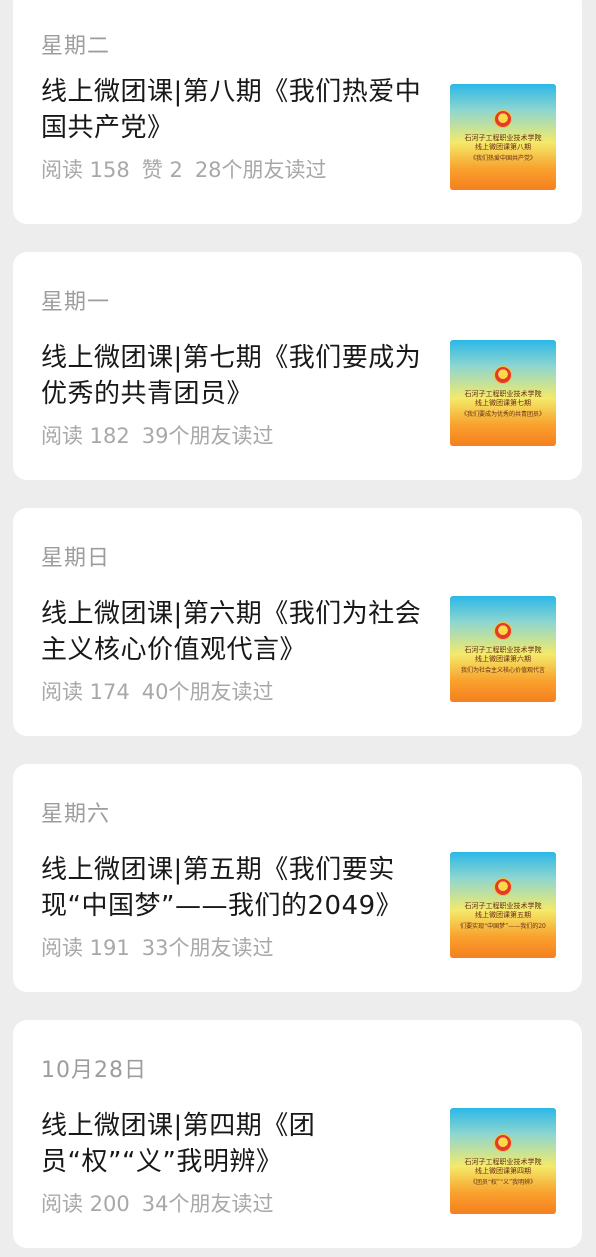 The image size is (596, 1257). What do you see at coordinates (85, 170) in the screenshot?
I see `read-count: 阅读 158` at bounding box center [85, 170].